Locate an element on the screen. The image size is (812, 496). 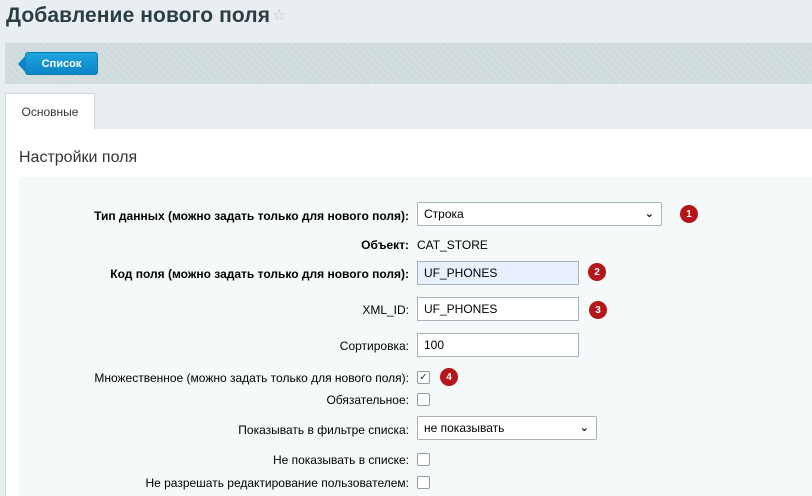
xml-id-value: UF_PHONES is located at coordinates (461, 309).